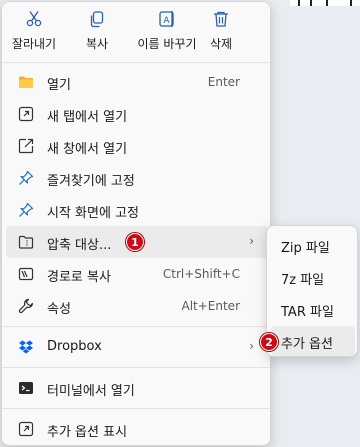 This screenshot has width=360, height=447. What do you see at coordinates (201, 274) in the screenshot?
I see `shortcut-text: Ctrl+Shift+C` at bounding box center [201, 274].